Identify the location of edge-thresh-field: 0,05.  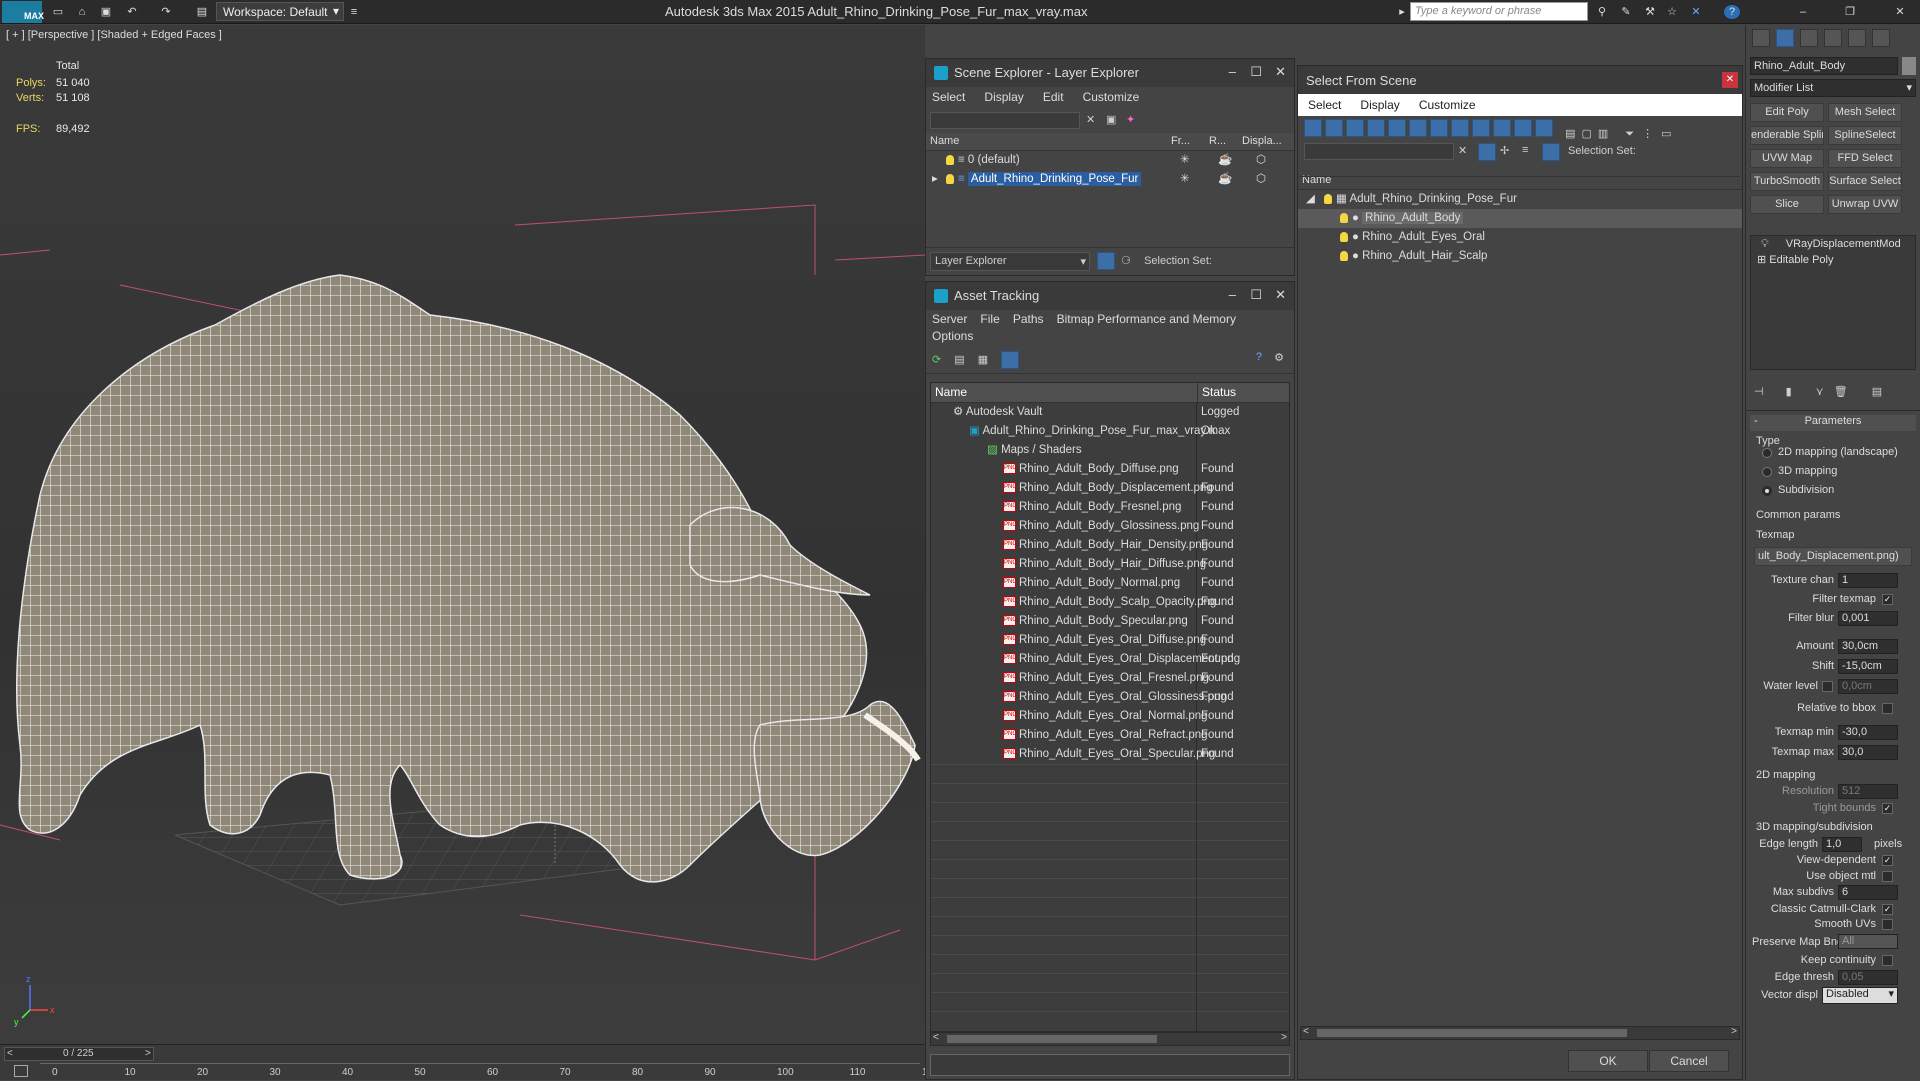
(1868, 977).